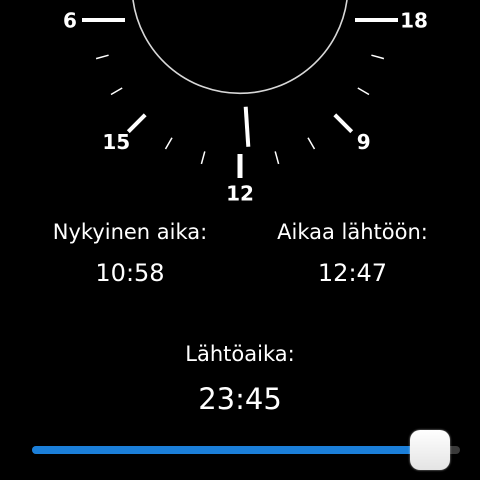 The height and width of the screenshot is (480, 480). I want to click on hour-label-6: 6, so click(70, 21).